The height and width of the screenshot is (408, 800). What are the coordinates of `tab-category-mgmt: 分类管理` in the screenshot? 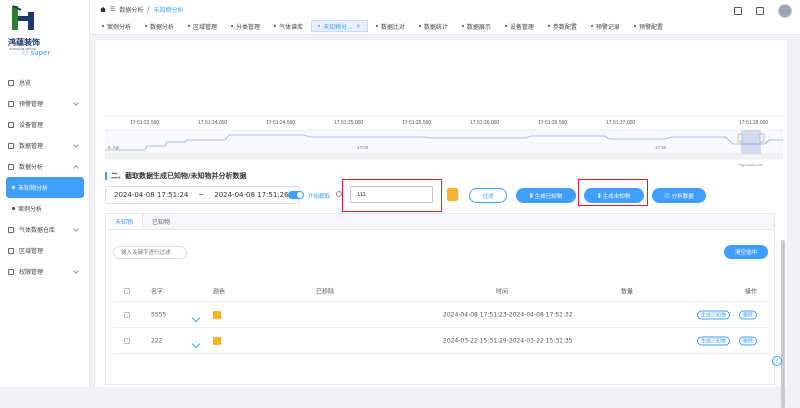 It's located at (245, 26).